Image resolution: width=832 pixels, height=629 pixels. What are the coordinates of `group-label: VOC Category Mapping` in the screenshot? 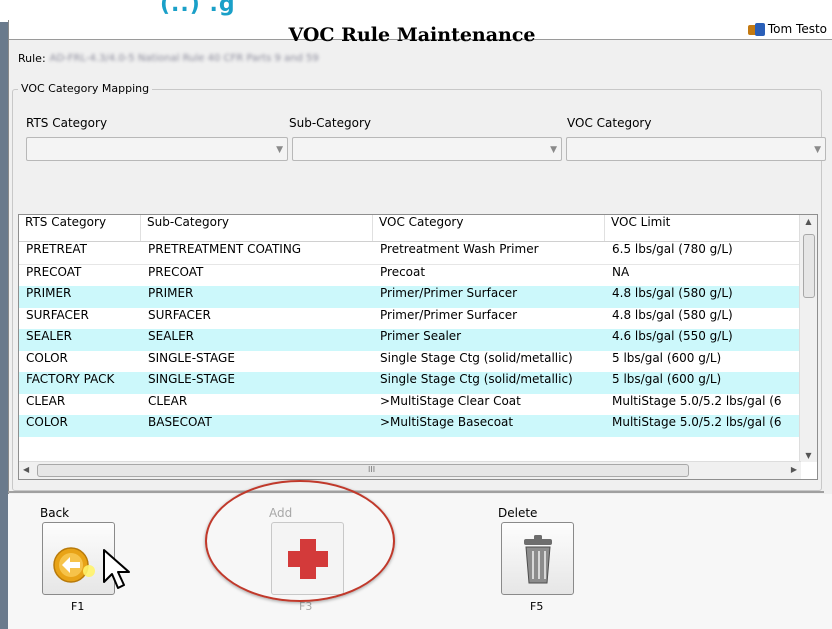 It's located at (85, 88).